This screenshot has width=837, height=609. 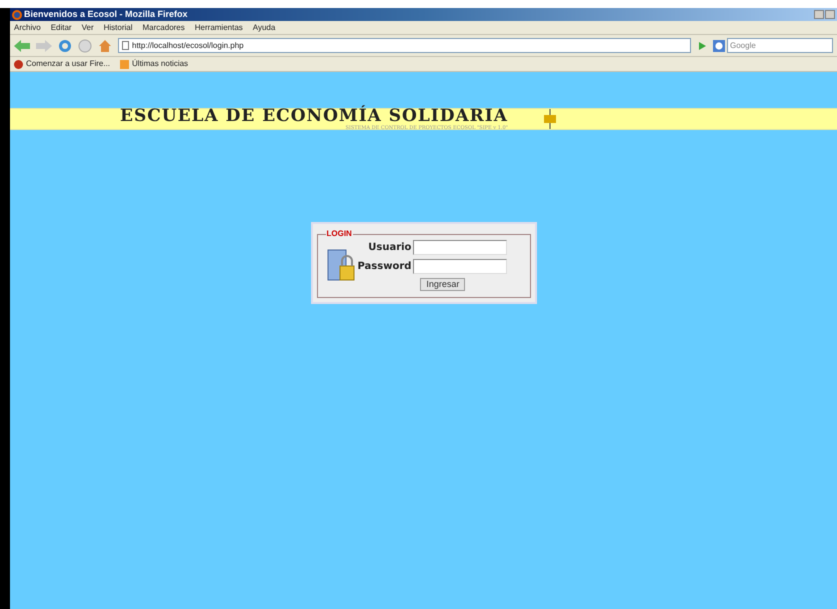 What do you see at coordinates (341, 266) in the screenshot?
I see `server-lock-icon` at bounding box center [341, 266].